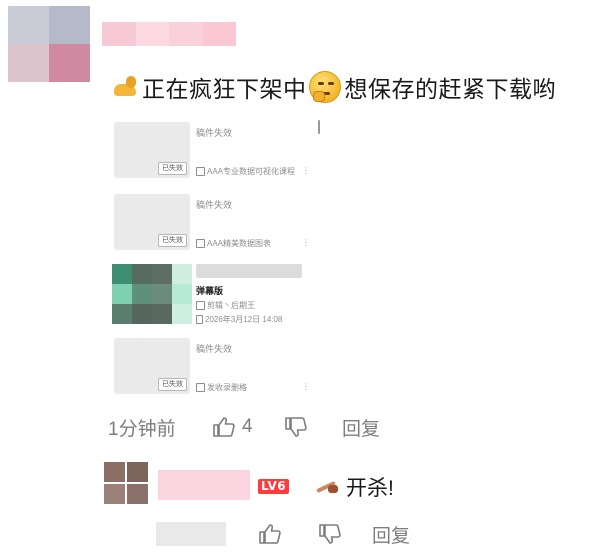 The height and width of the screenshot is (555, 601). What do you see at coordinates (126, 483) in the screenshot?
I see `reply-avatar` at bounding box center [126, 483].